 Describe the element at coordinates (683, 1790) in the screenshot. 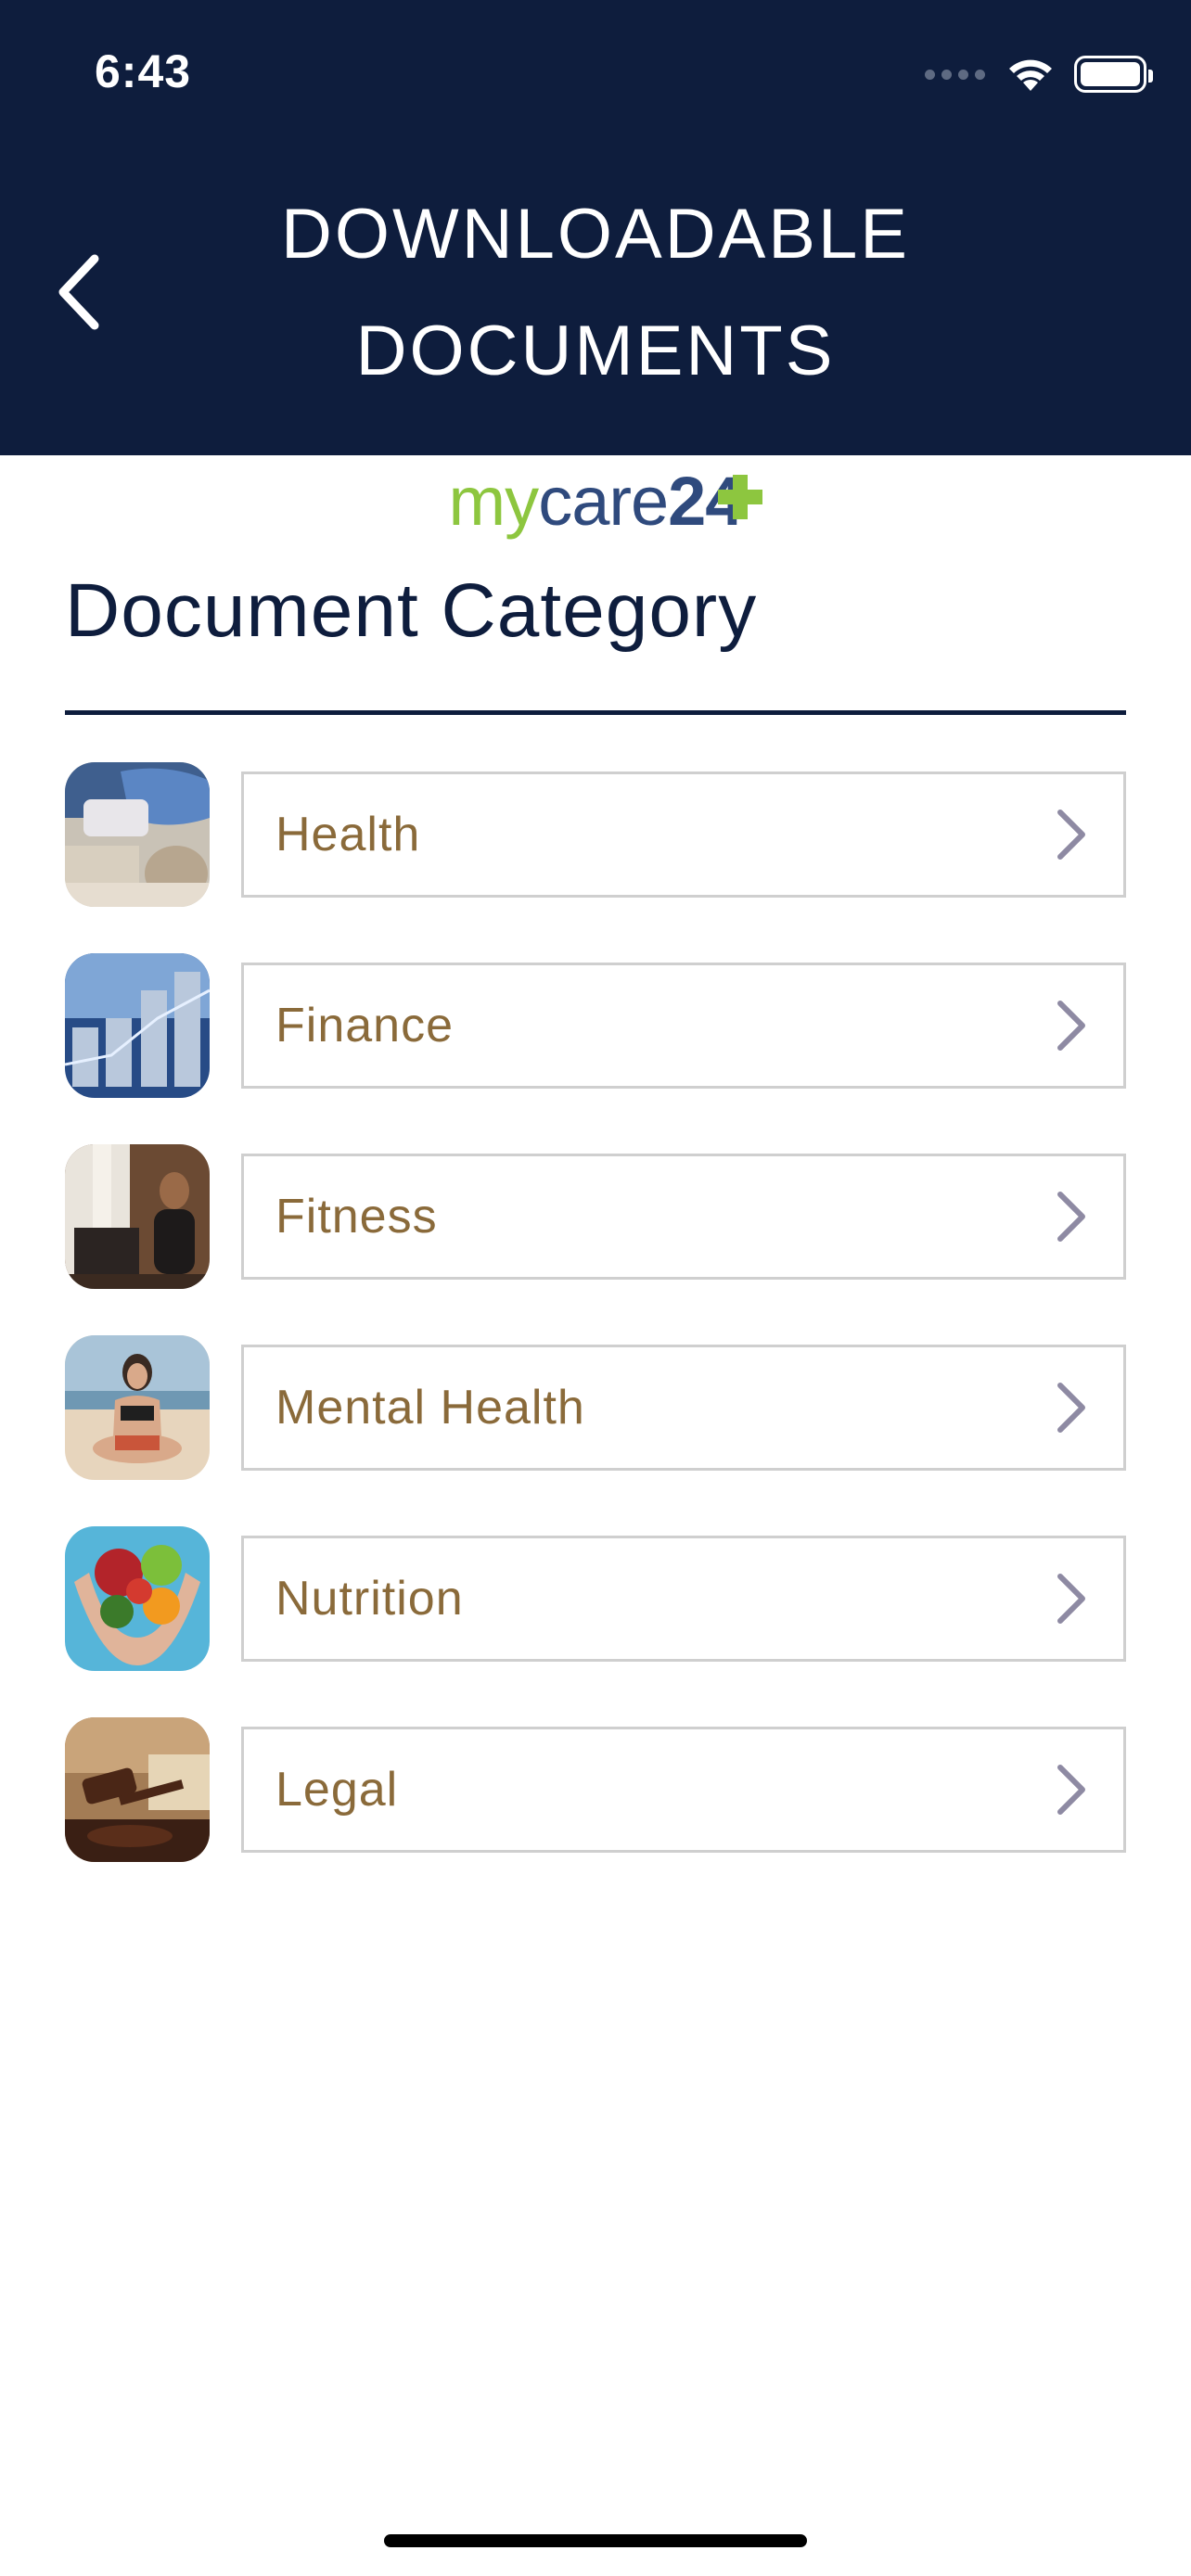

I see `category-button-legal: Legal` at that location.